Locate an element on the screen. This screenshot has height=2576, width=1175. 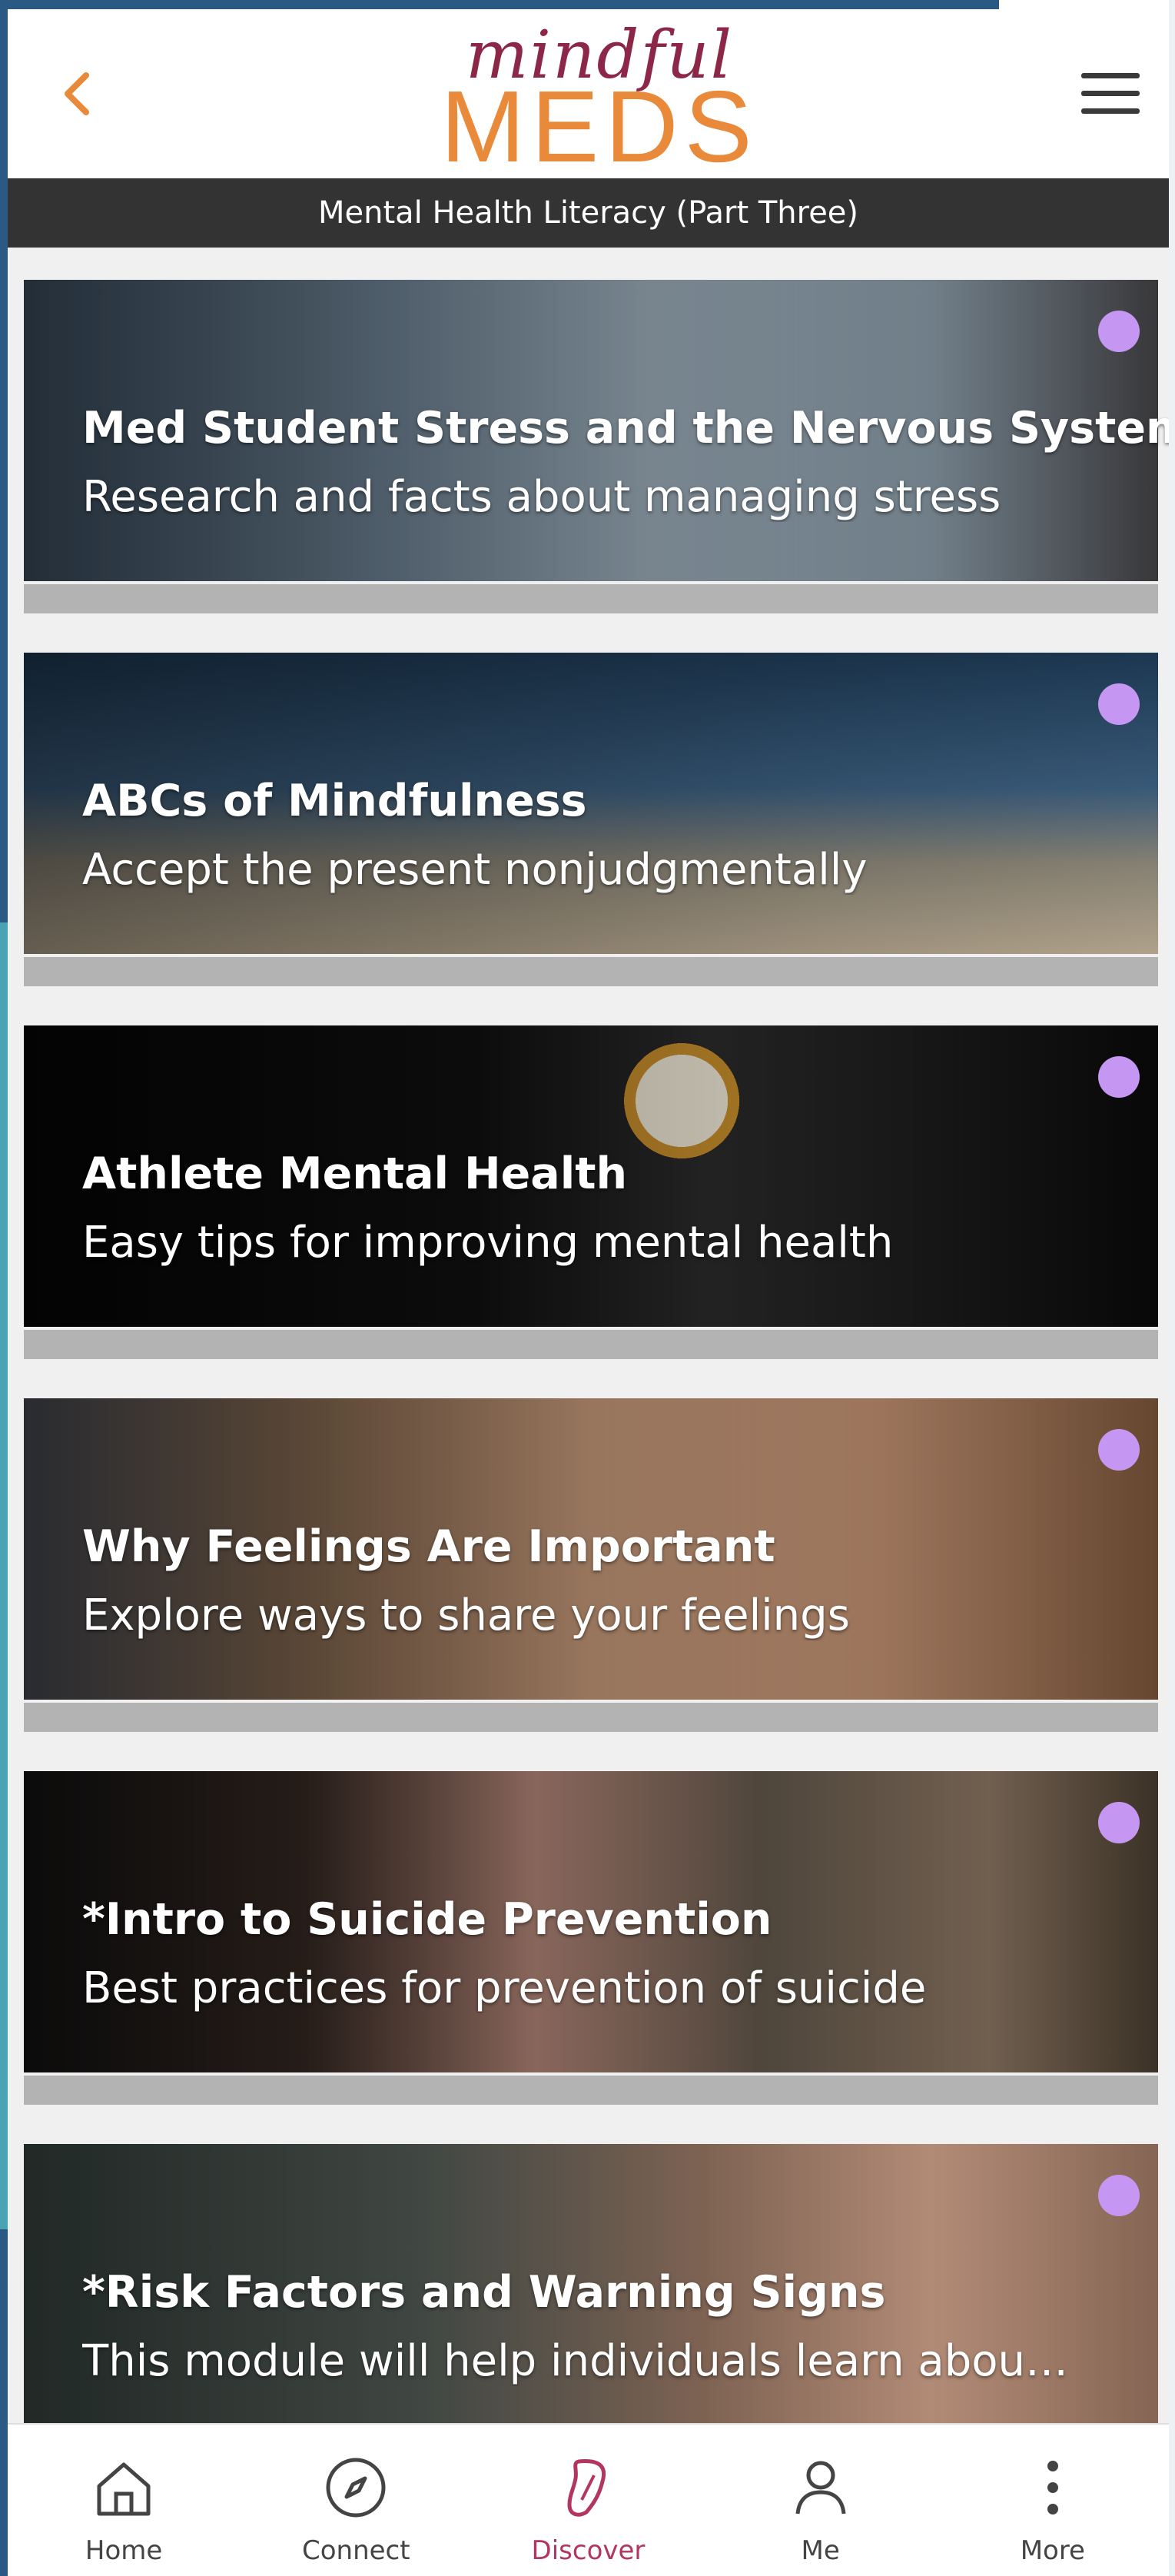
nav-home: Home is located at coordinates (124, 2498).